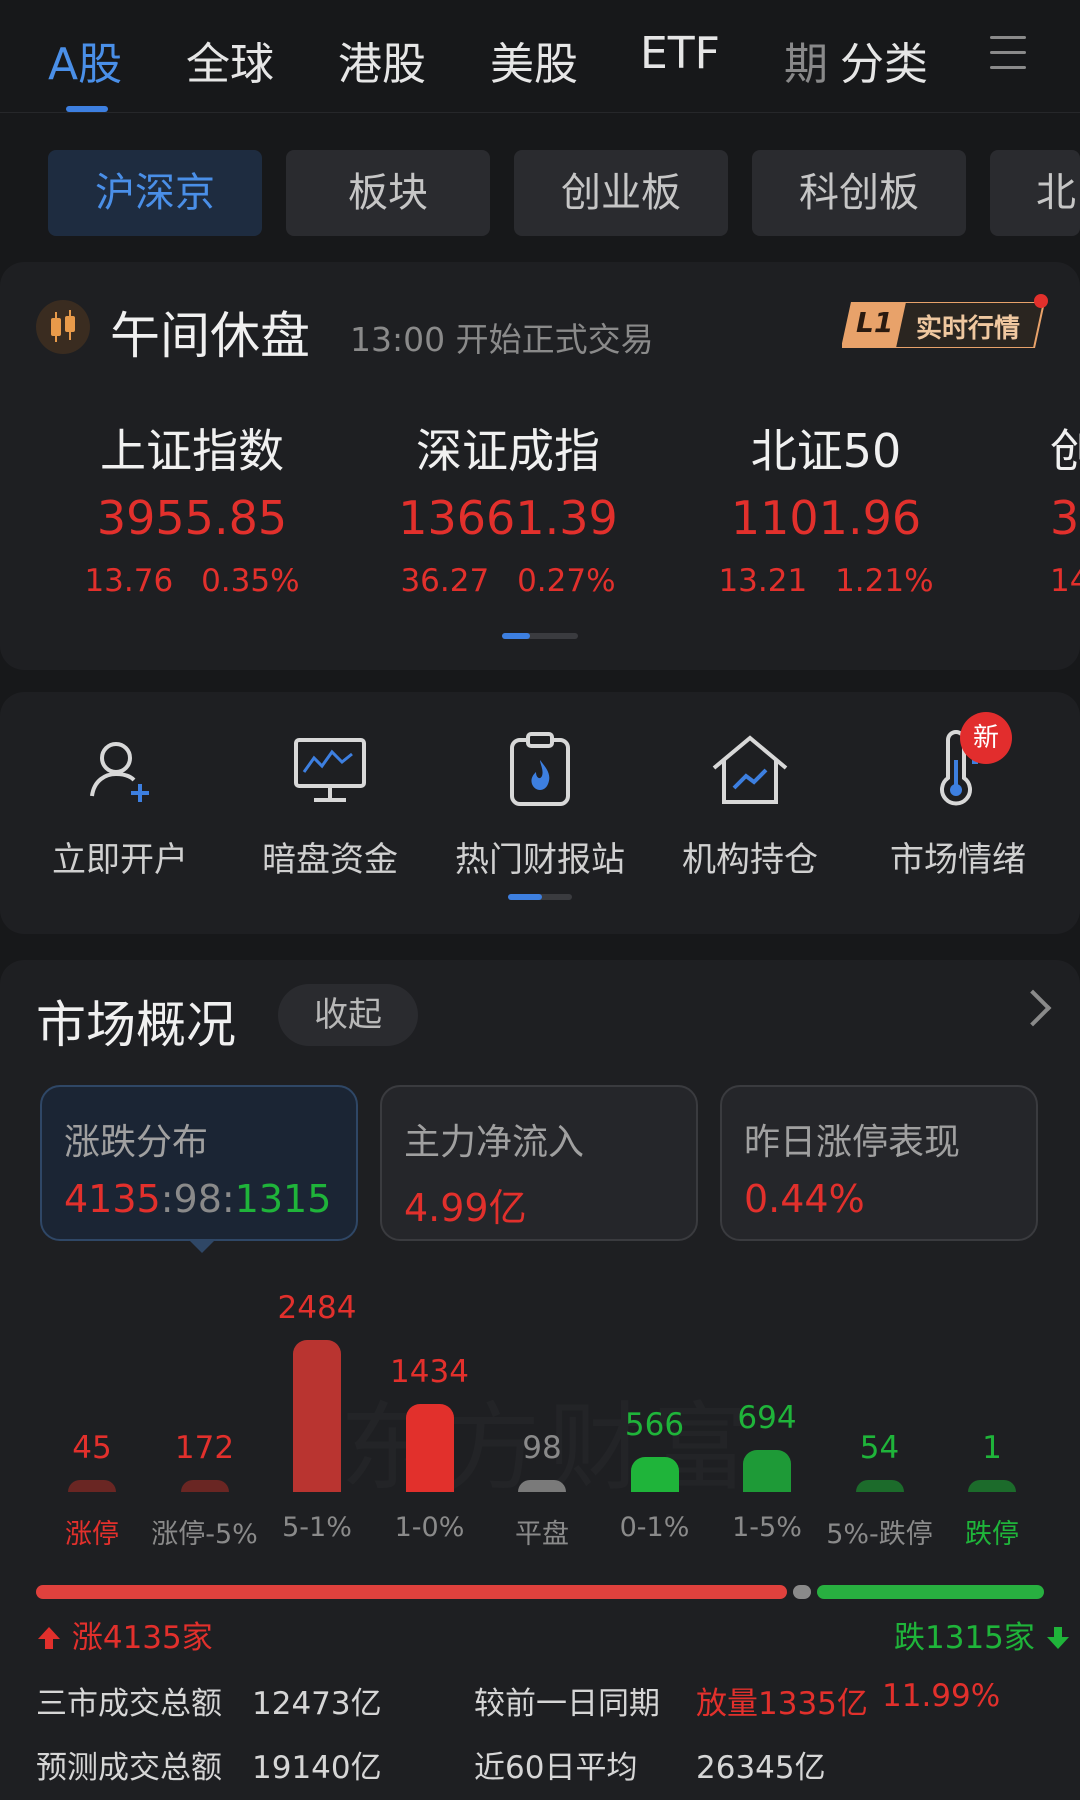  I want to click on bar-value-label: 54, so click(879, 1448).